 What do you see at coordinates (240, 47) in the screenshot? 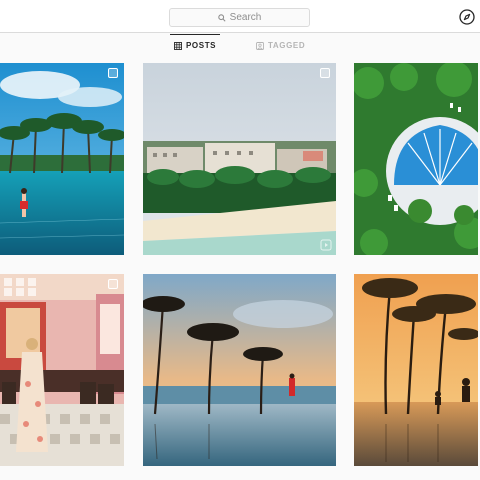
I see `profile-tabs: POSTS TAGGED` at bounding box center [240, 47].